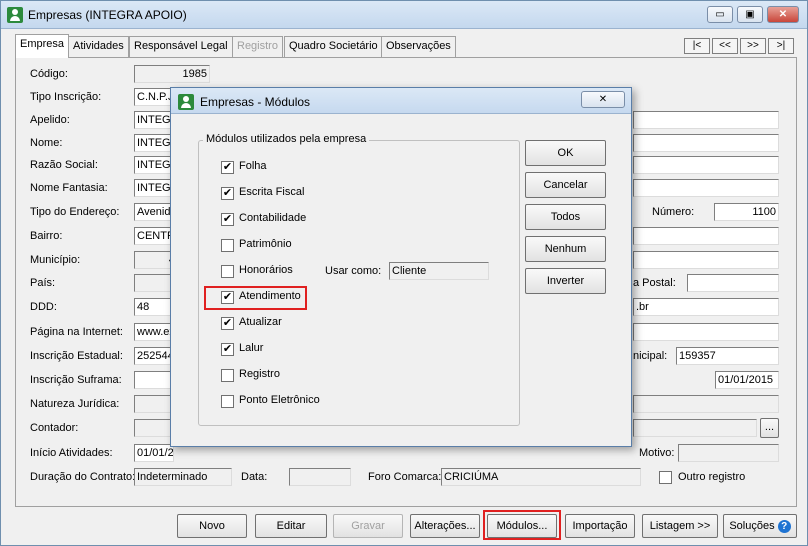 The height and width of the screenshot is (546, 808). What do you see at coordinates (227, 219) in the screenshot?
I see `module-checkbox-contabilidade: ✔` at bounding box center [227, 219].